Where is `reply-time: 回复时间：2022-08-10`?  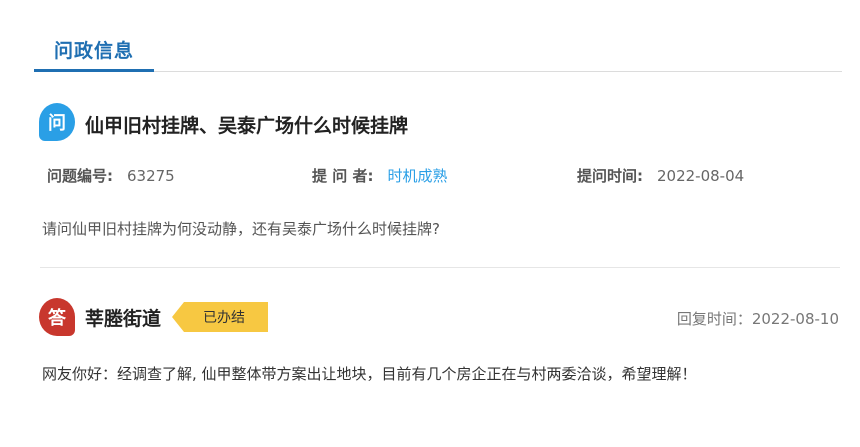
reply-time: 回复时间：2022-08-10 is located at coordinates (757, 319).